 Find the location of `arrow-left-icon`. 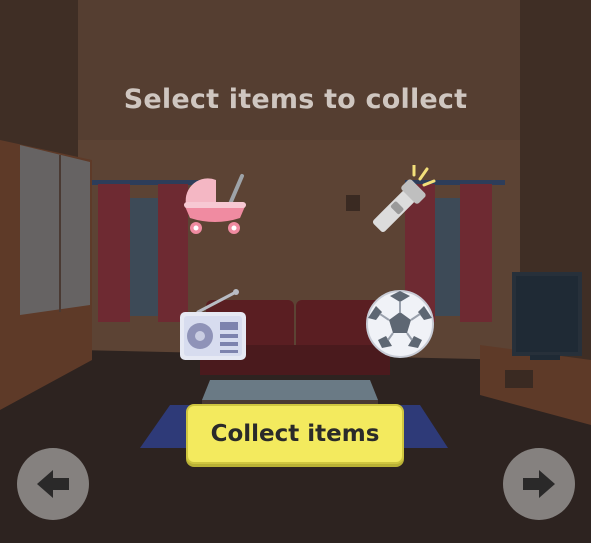

arrow-left-icon is located at coordinates (53, 484).